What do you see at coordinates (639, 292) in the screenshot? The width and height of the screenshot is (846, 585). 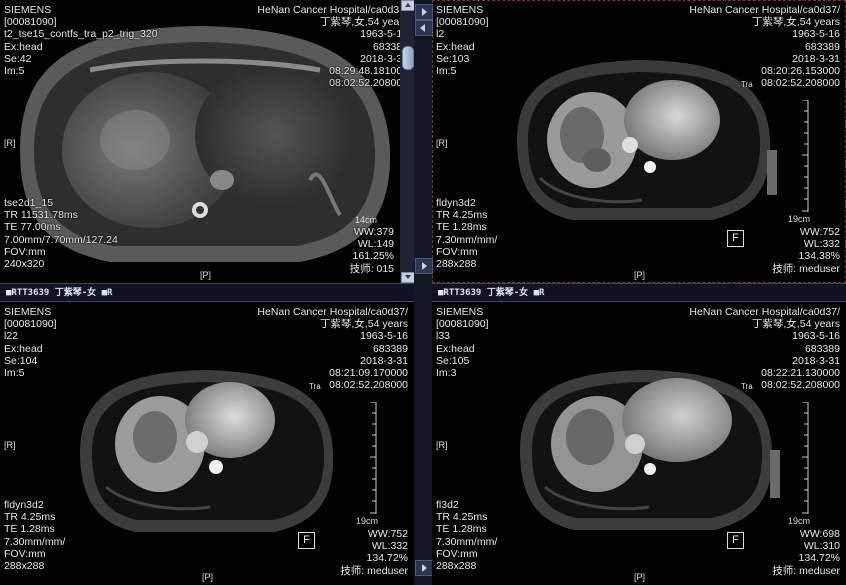 I see `series-title-bar-right: ■RTT3639 丁紫琴-女 ■R` at bounding box center [639, 292].